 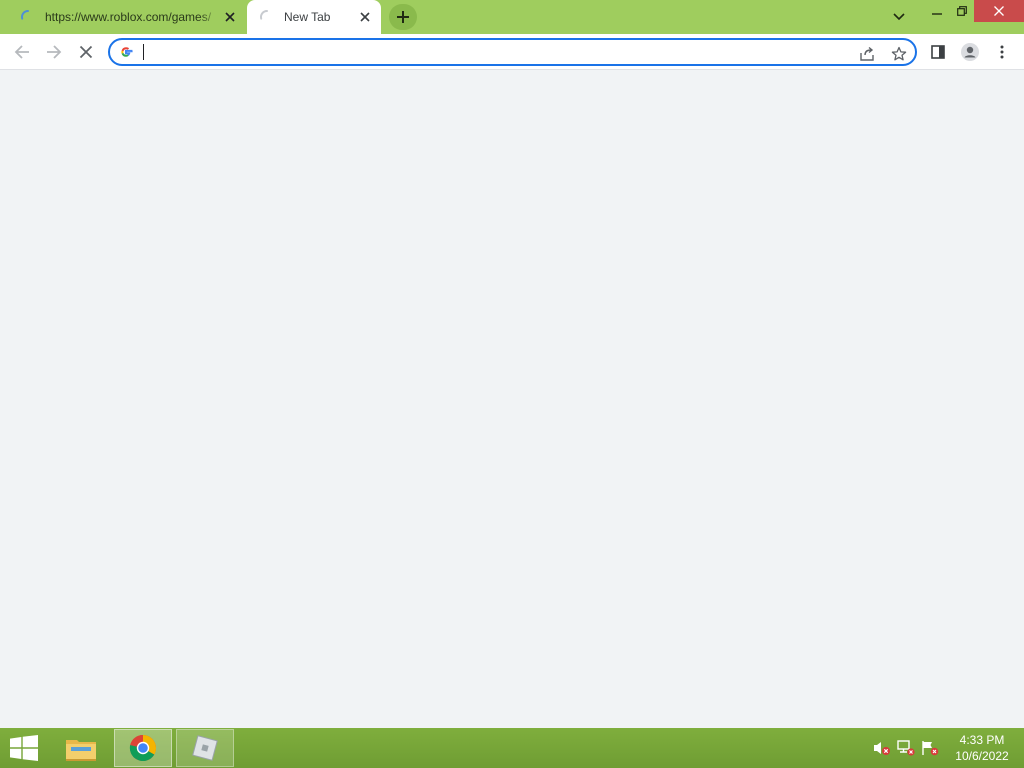 I want to click on profile-button, so click(x=970, y=52).